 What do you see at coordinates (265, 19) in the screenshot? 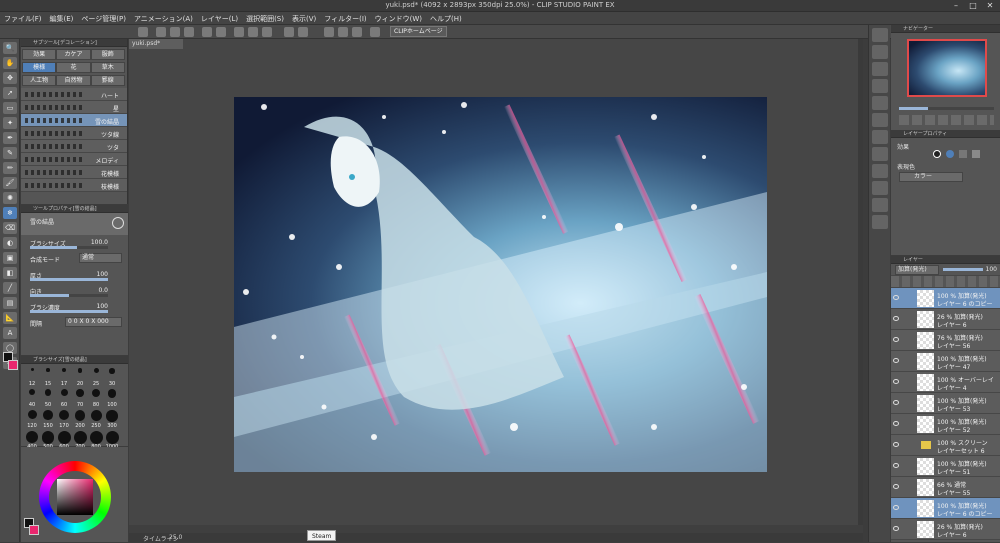
I see `menu-selection: 選択範囲(S)` at bounding box center [265, 19].